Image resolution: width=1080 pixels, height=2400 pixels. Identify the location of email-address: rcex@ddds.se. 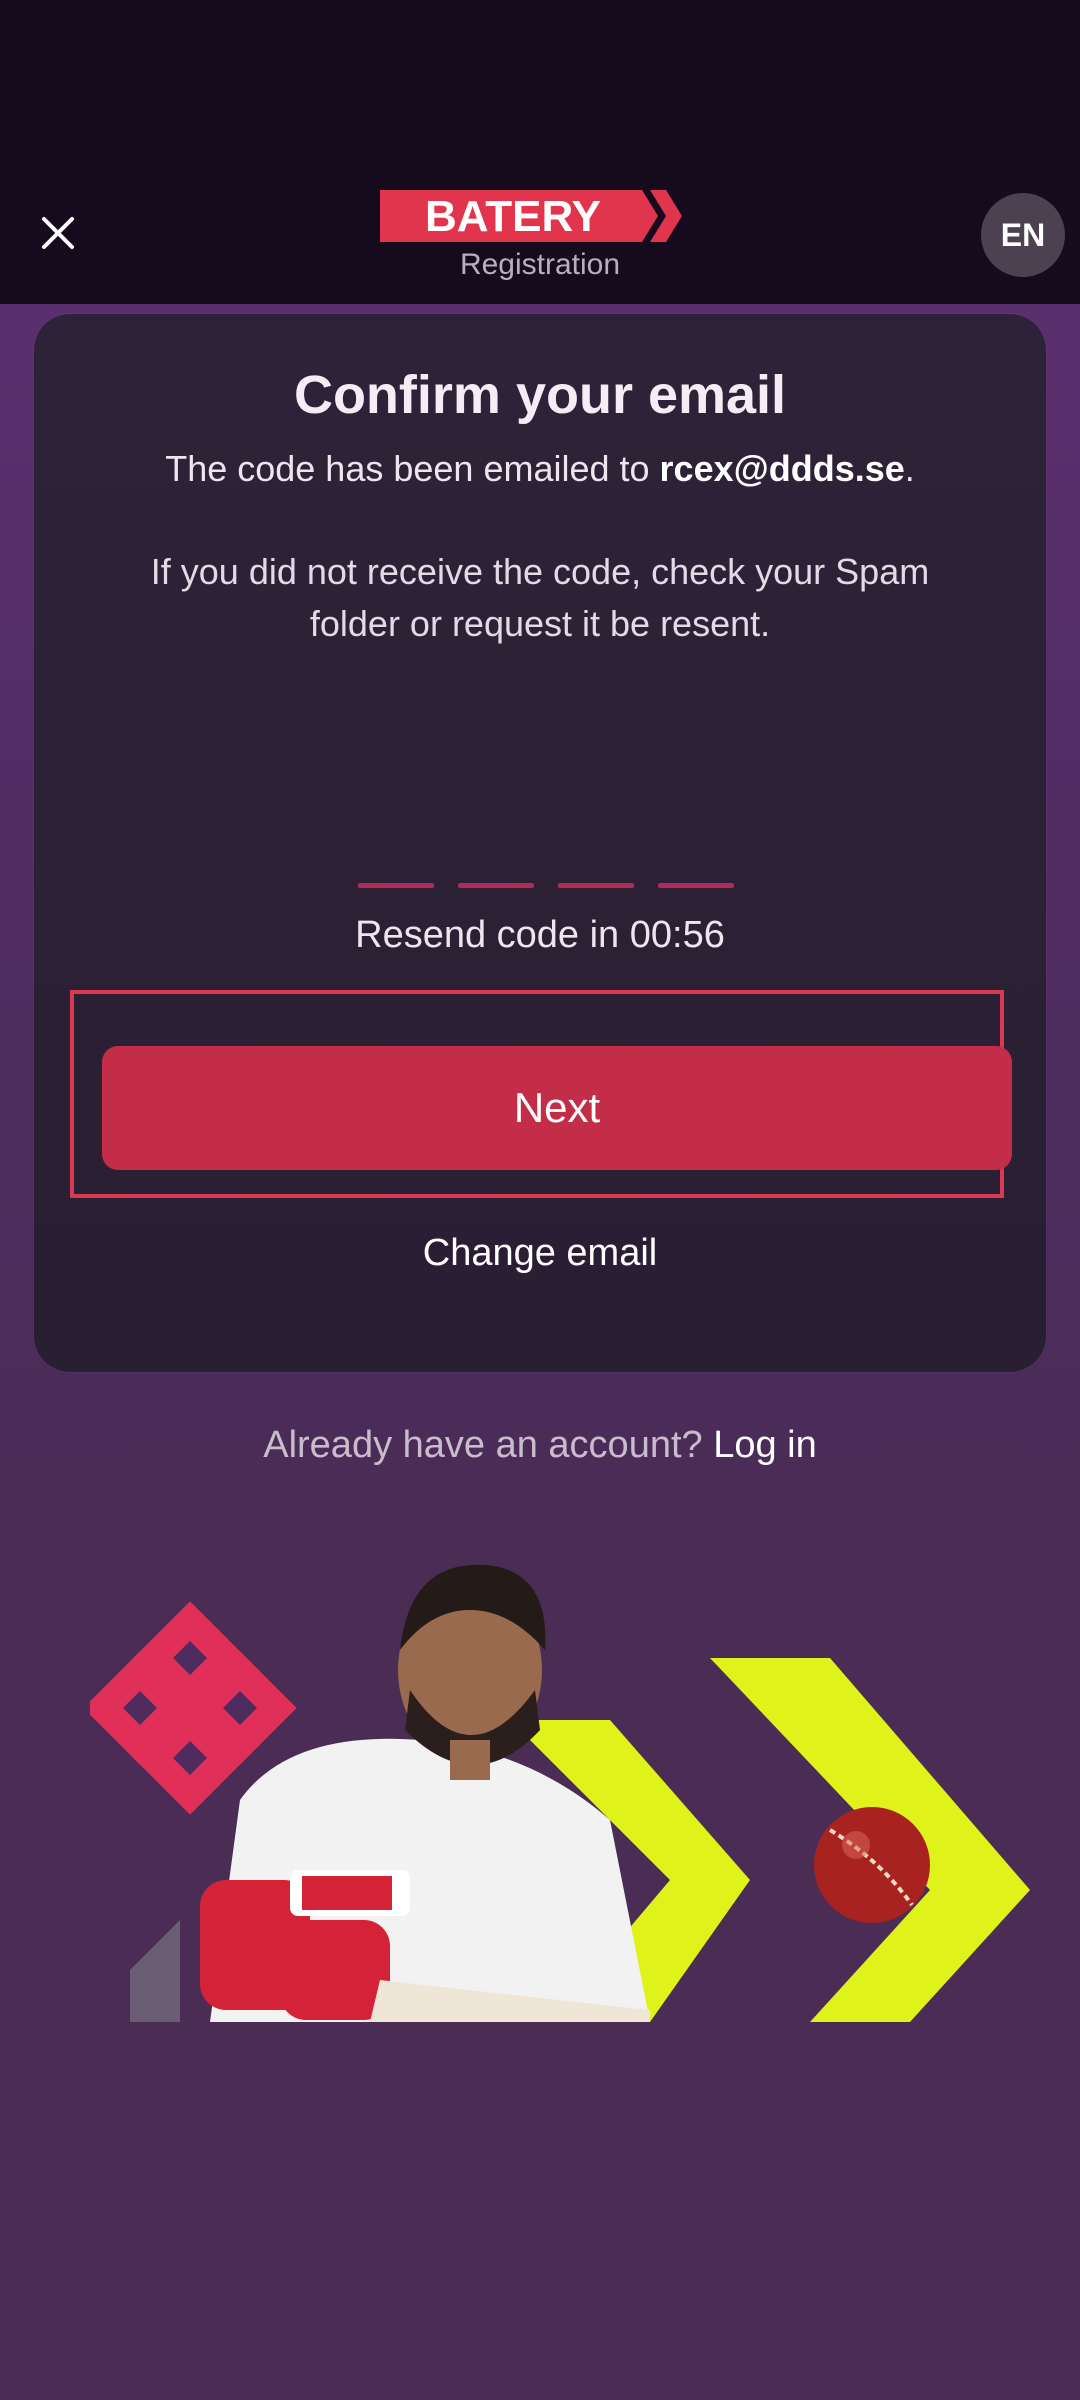
(782, 468).